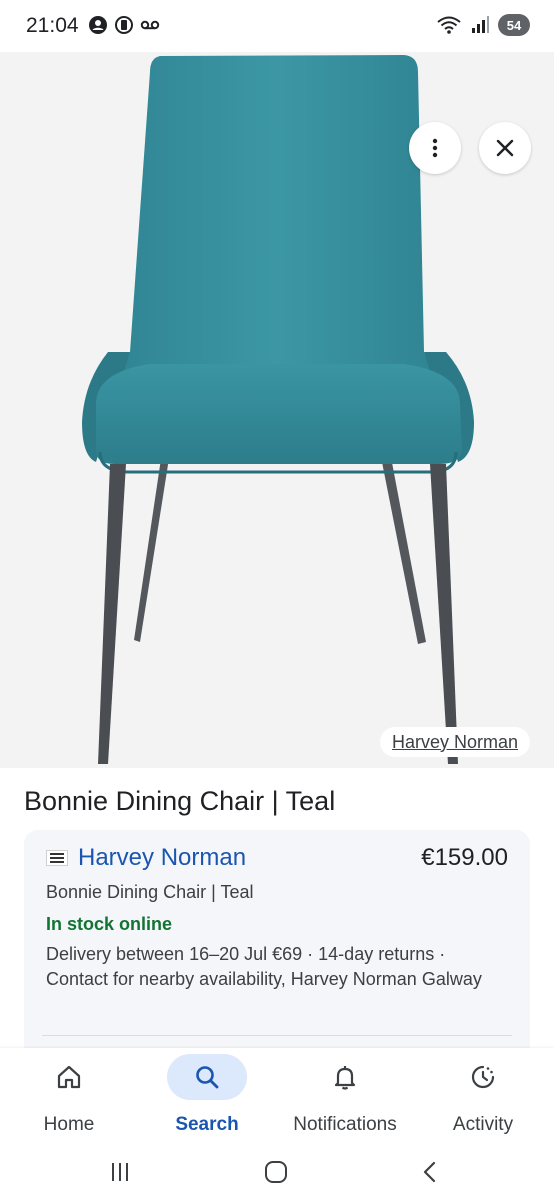 The width and height of the screenshot is (554, 1200). Describe the element at coordinates (455, 742) in the screenshot. I see `image-source-link: Harvey Norman` at that location.